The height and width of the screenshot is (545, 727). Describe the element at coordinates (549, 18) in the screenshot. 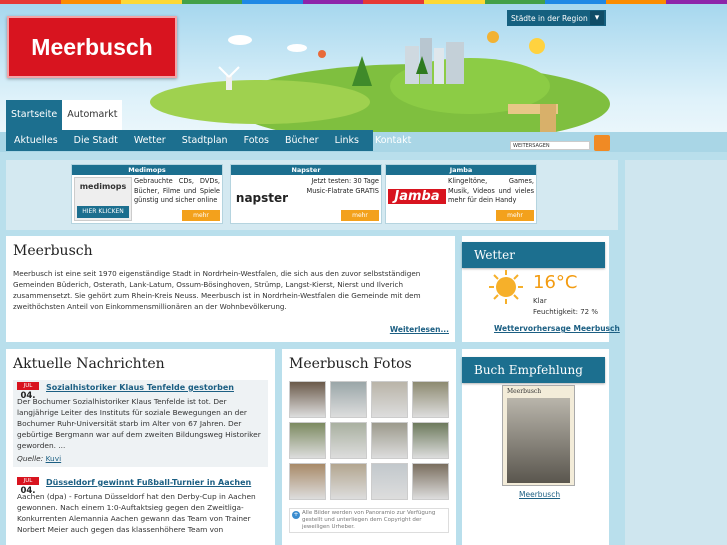

I see `region-label: Städte in der Region` at that location.